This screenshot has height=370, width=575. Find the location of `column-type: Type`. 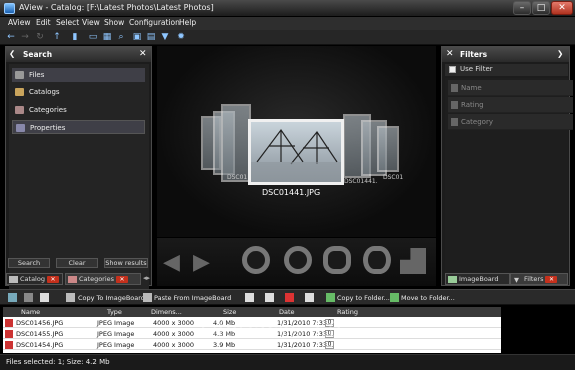

column-type: Type is located at coordinates (114, 312).